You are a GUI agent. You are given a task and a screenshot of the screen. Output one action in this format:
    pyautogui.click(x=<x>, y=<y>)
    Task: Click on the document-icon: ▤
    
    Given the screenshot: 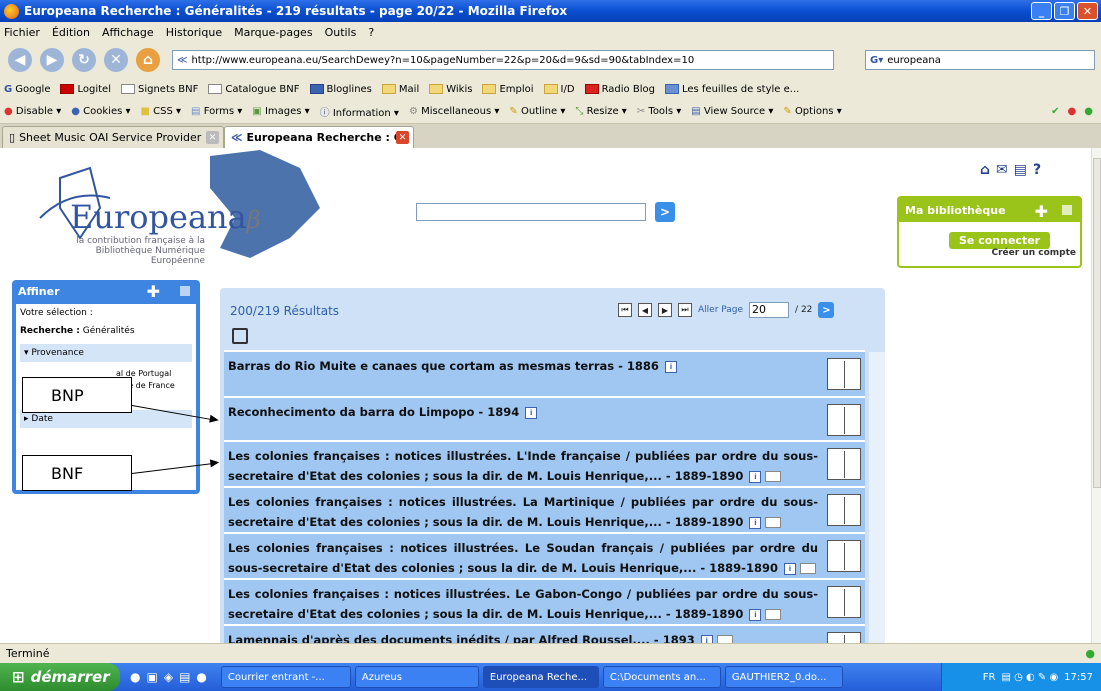 What is the action you would take?
    pyautogui.click(x=1020, y=170)
    